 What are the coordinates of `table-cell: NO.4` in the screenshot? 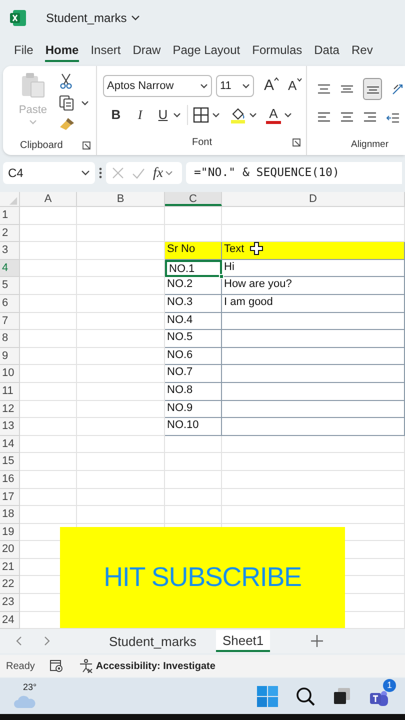 It's located at (193, 321).